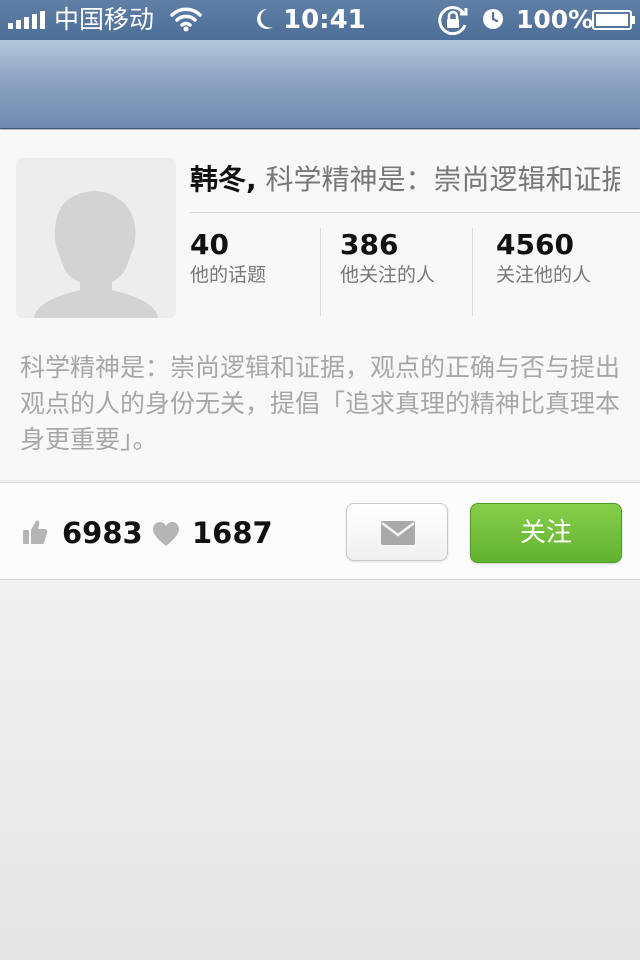  I want to click on avatar-placeholder-icon, so click(96, 254).